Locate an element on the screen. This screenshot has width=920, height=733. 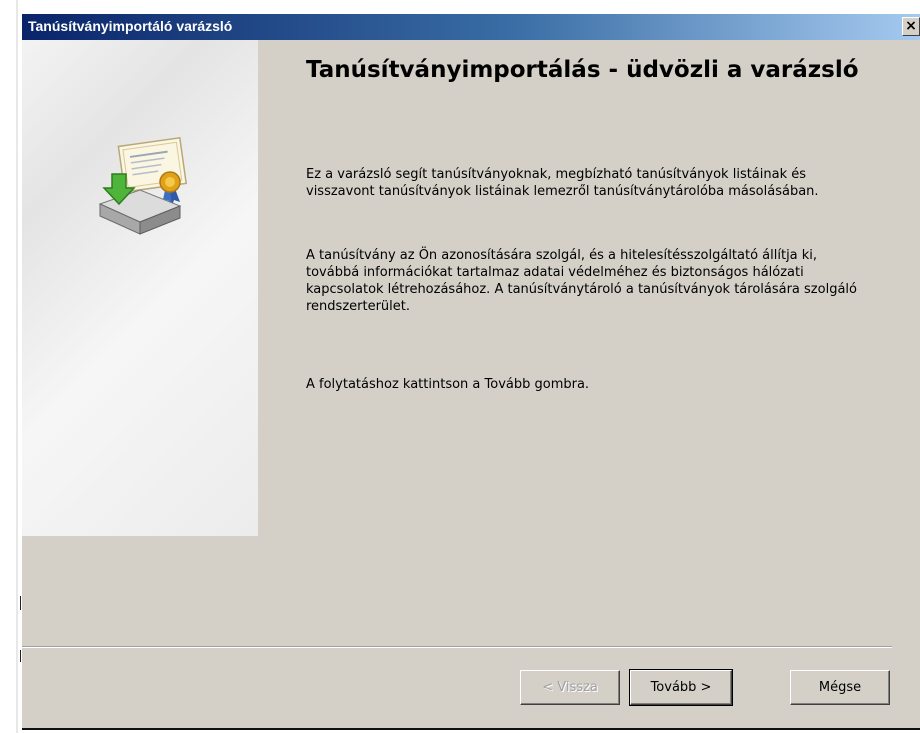
title-bar: Tanúsítványimportáló varázsló × is located at coordinates (471, 27).